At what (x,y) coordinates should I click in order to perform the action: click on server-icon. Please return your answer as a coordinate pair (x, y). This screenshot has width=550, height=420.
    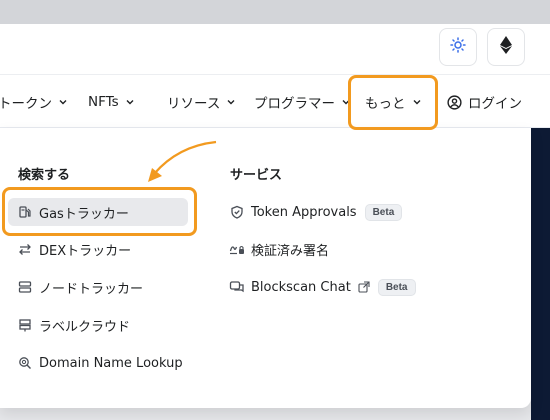
    Looking at the image, I should click on (25, 287).